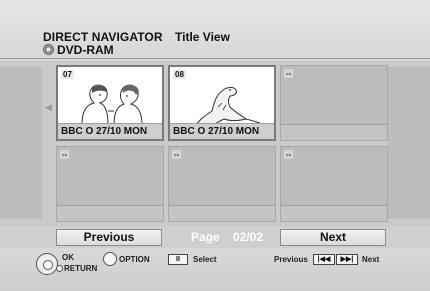  Describe the element at coordinates (59, 268) in the screenshot. I see `return-button-icon` at that location.